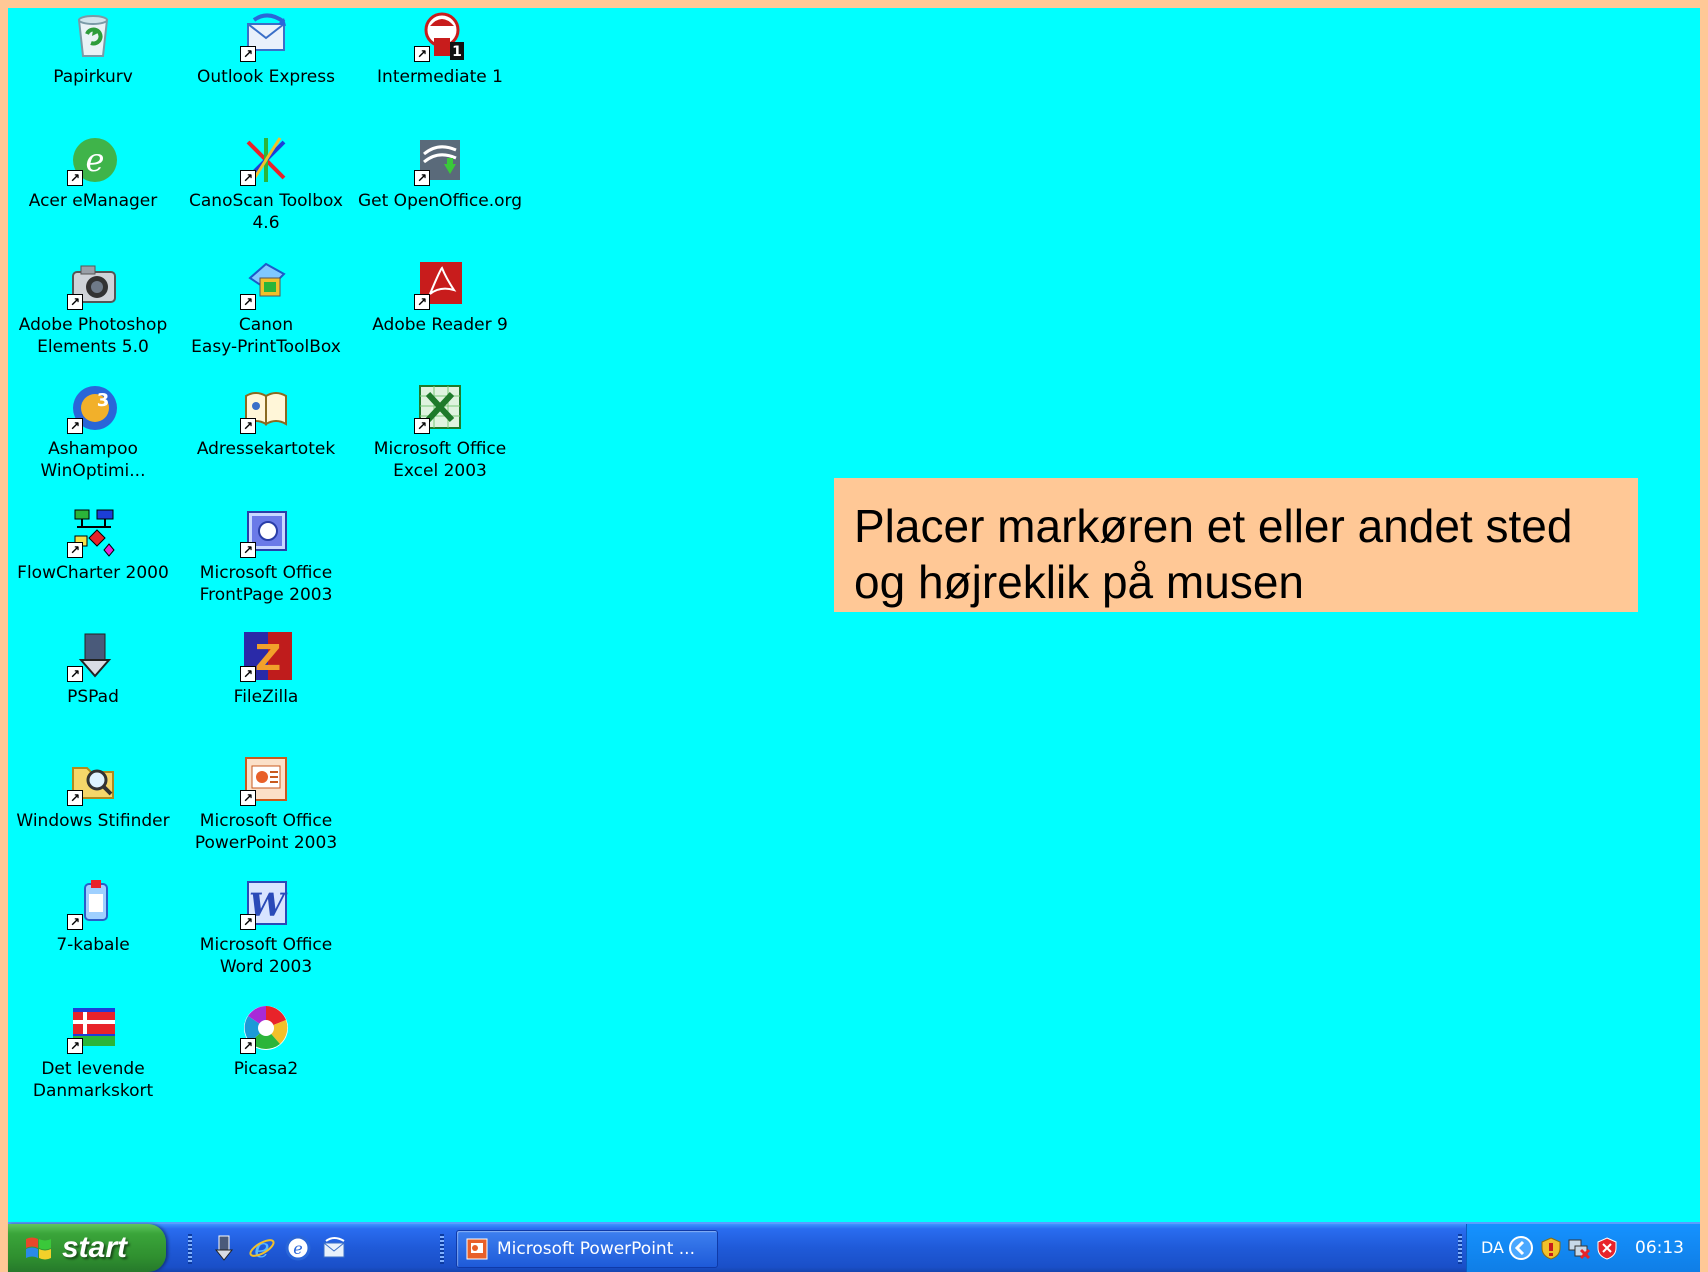  I want to click on desktop-icon-label: Adobe Photoshop Elements 5.0, so click(93, 336).